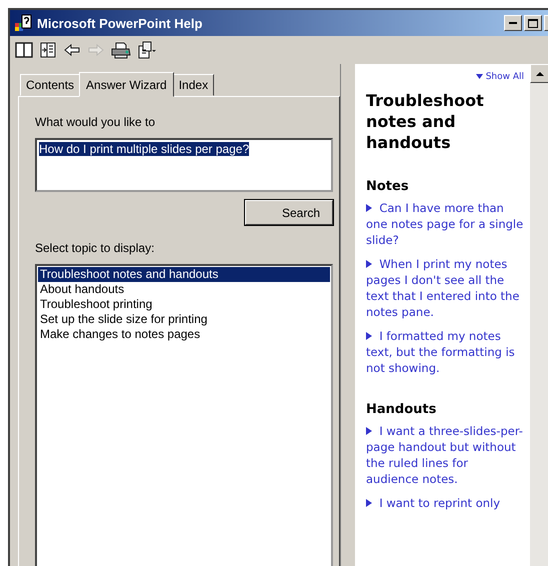 This screenshot has height=566, width=548. I want to click on options-button, so click(147, 50).